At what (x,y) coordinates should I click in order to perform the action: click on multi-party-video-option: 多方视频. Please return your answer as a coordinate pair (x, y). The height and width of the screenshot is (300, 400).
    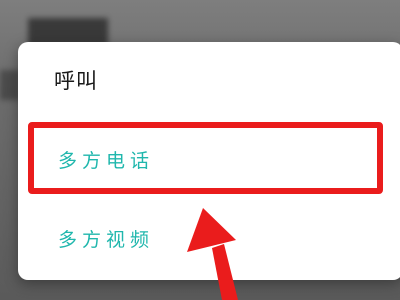
    Looking at the image, I should click on (106, 238).